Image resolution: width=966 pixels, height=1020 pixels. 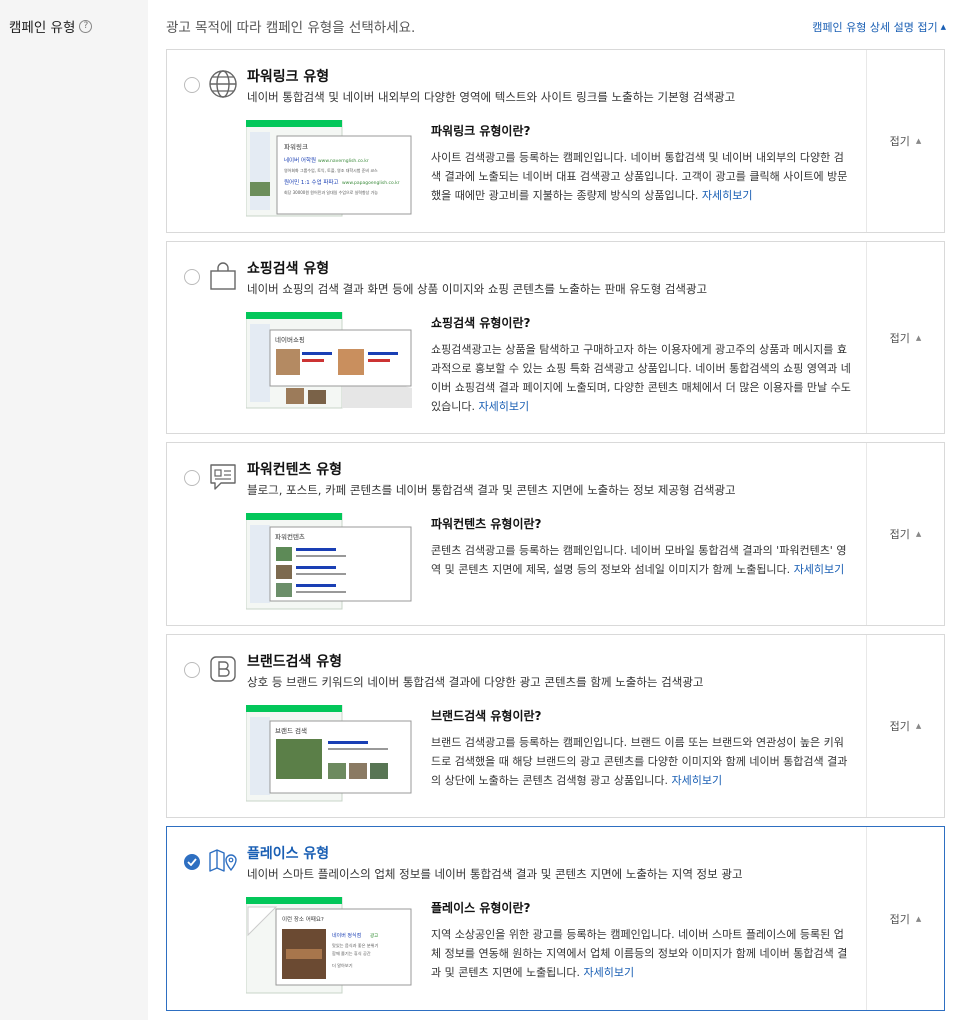 What do you see at coordinates (342, 965) in the screenshot?
I see `thumb-place-more: 더 알아보기` at bounding box center [342, 965].